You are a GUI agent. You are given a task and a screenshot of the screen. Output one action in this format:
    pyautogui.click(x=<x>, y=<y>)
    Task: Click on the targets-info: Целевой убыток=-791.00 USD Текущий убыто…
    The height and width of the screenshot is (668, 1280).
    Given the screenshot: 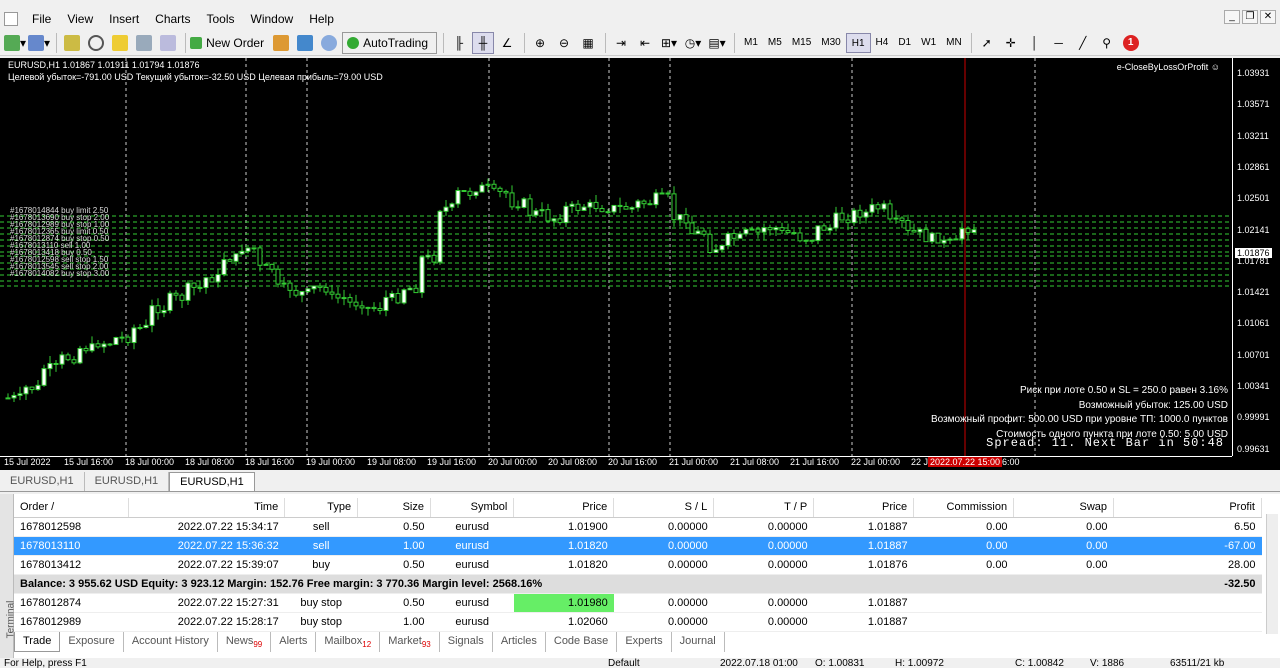 What is the action you would take?
    pyautogui.click(x=195, y=77)
    